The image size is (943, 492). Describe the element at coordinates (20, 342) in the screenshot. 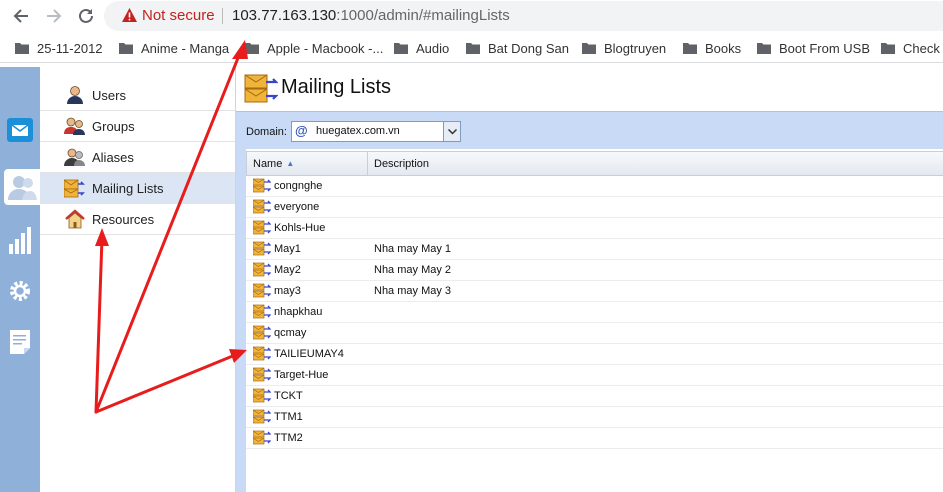

I see `rail-notes` at that location.